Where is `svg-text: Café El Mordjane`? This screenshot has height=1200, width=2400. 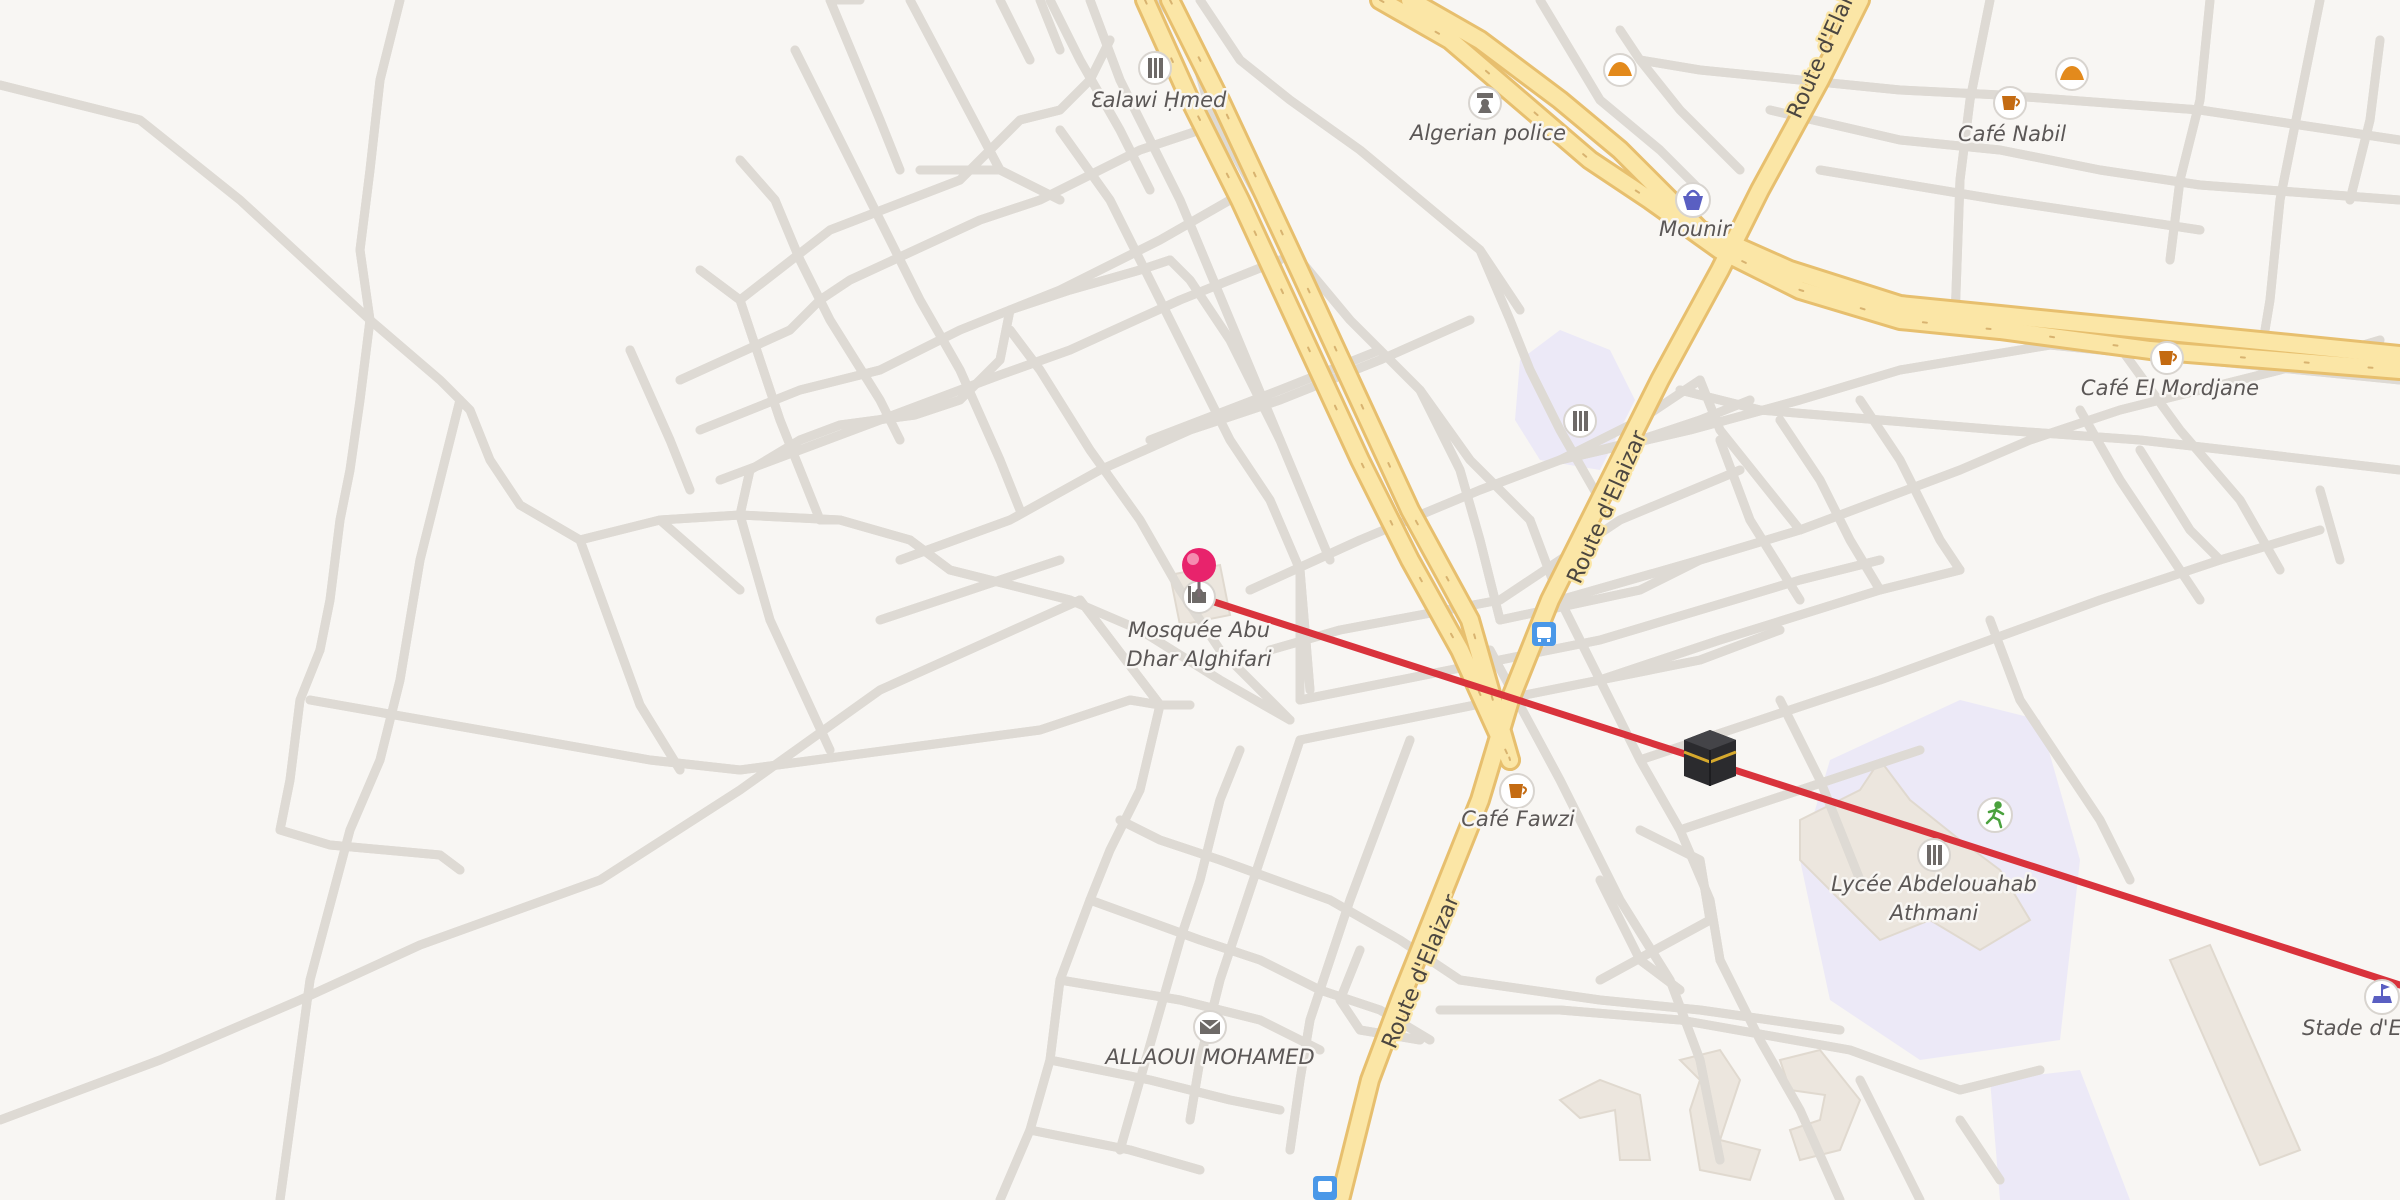
svg-text: Café El Mordjane is located at coordinates (2170, 388).